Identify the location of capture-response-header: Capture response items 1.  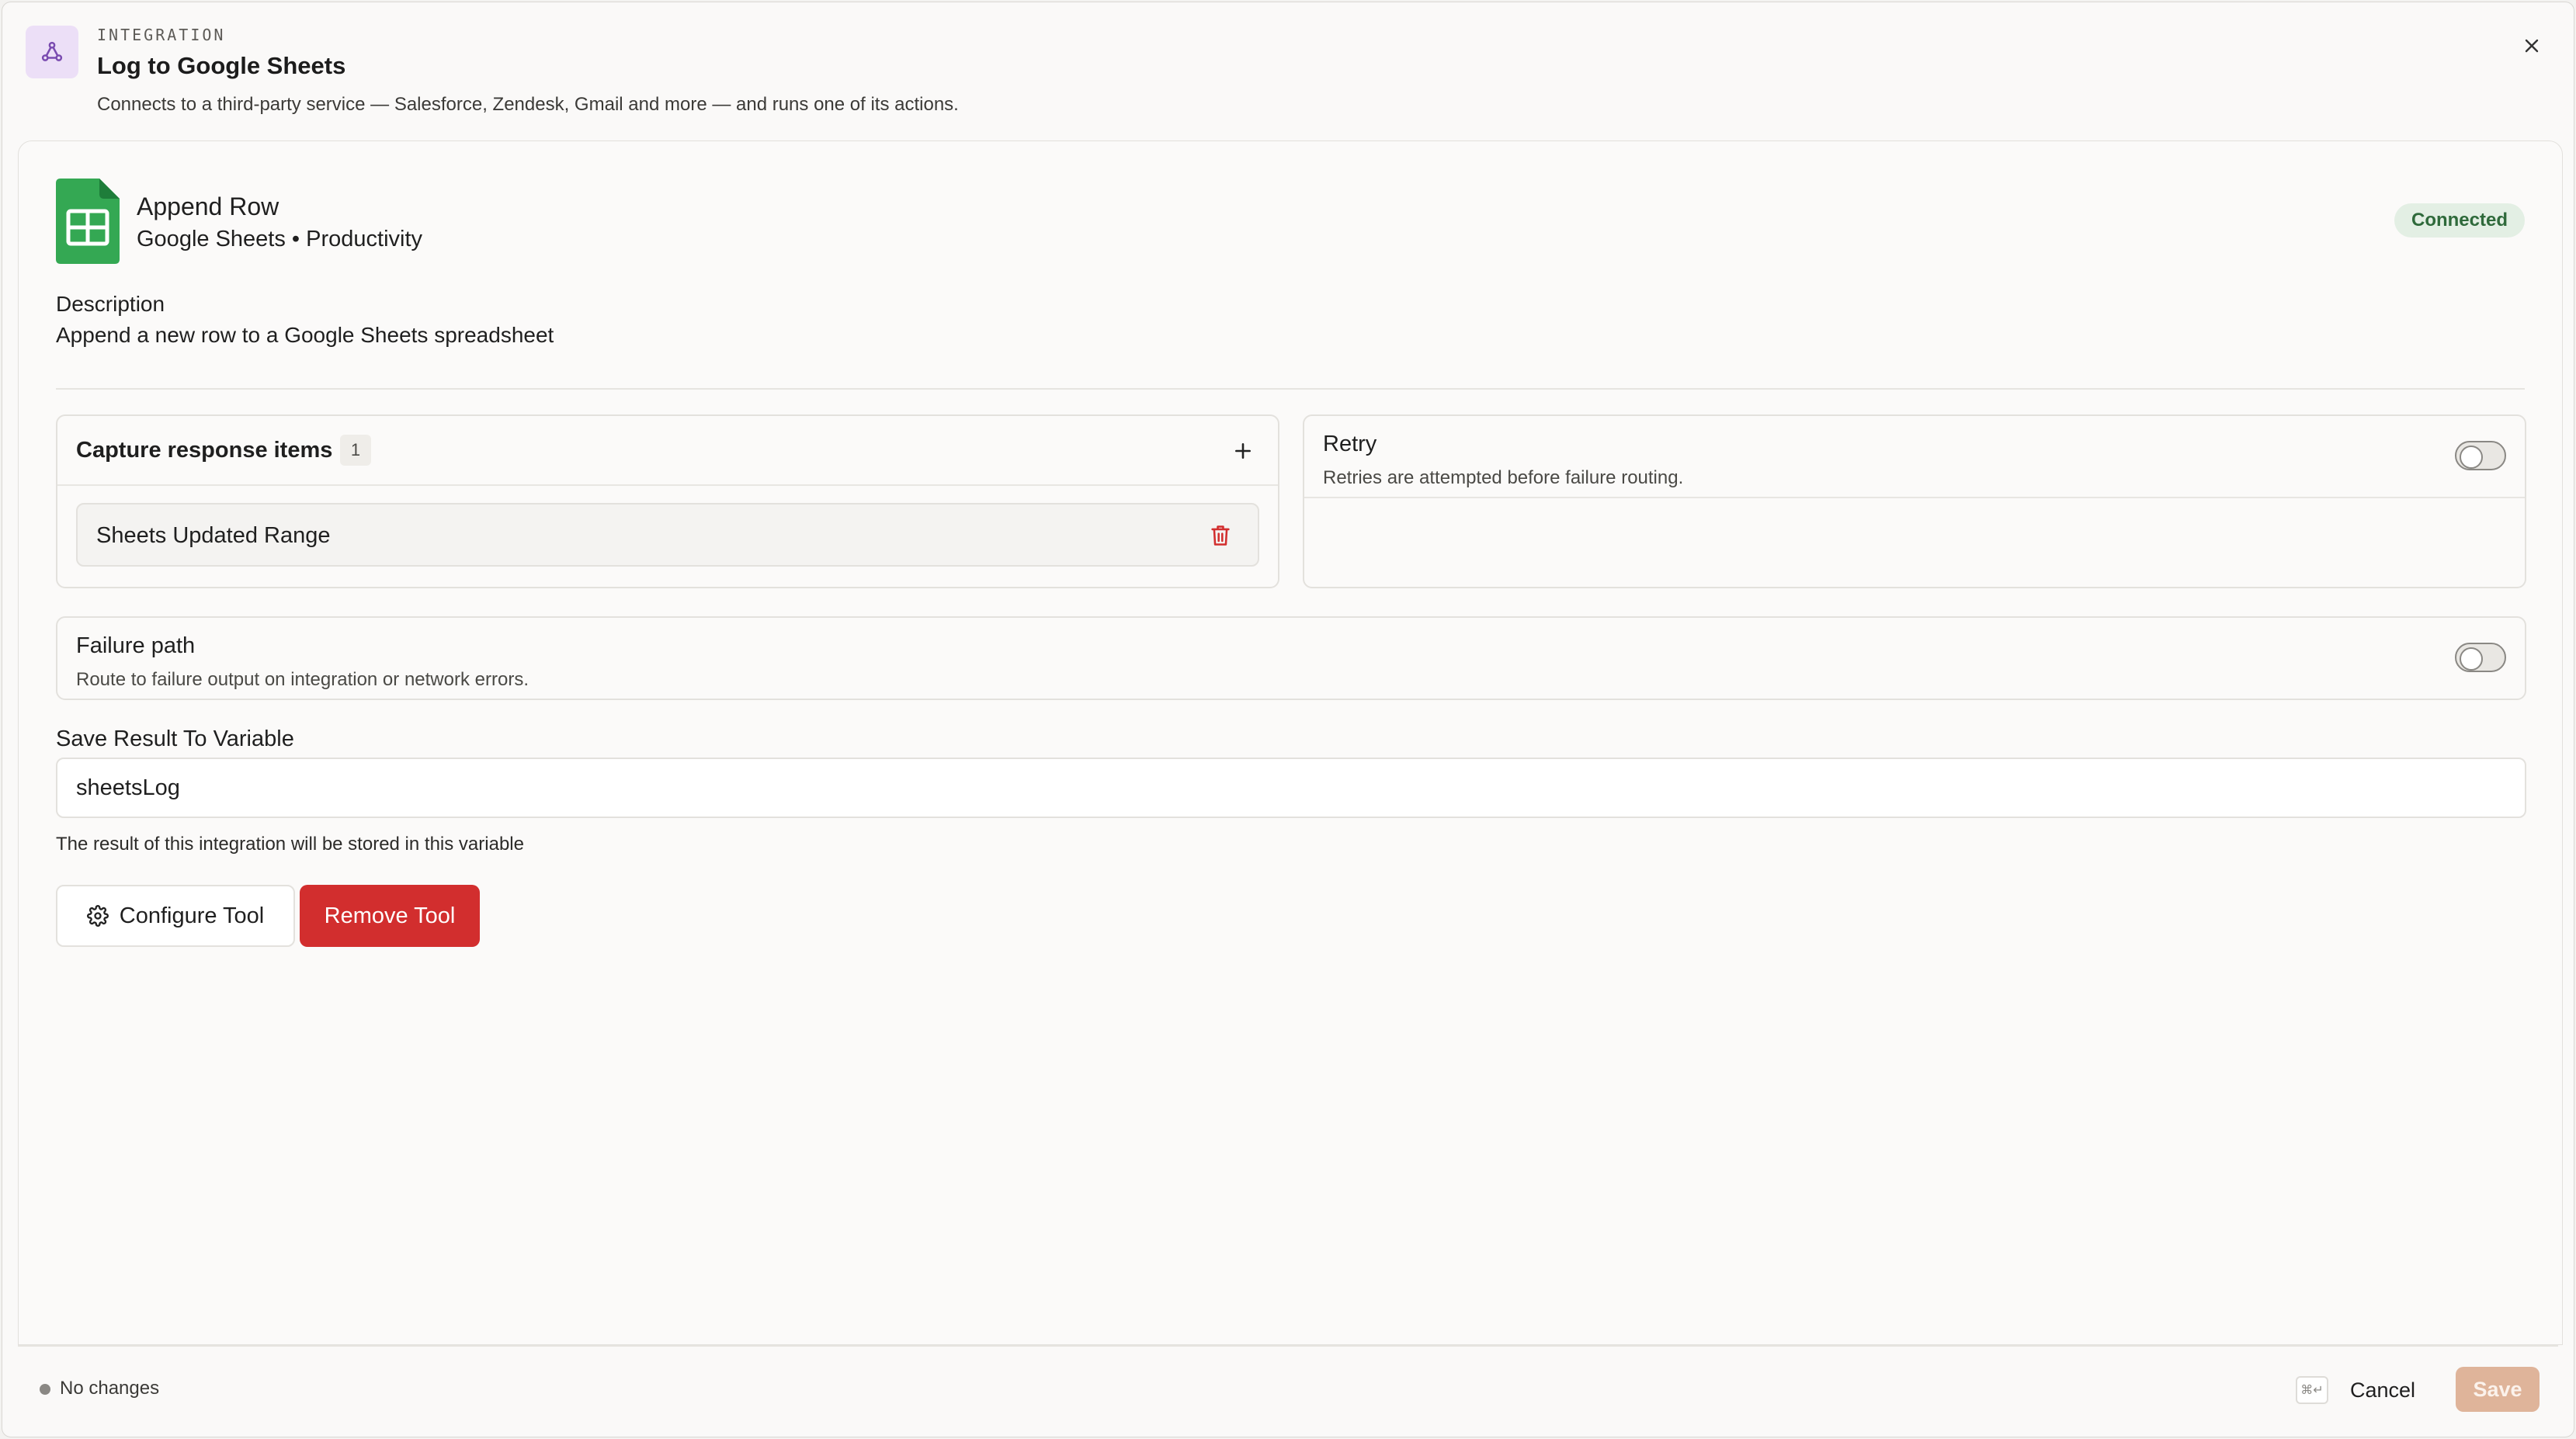
(667, 451).